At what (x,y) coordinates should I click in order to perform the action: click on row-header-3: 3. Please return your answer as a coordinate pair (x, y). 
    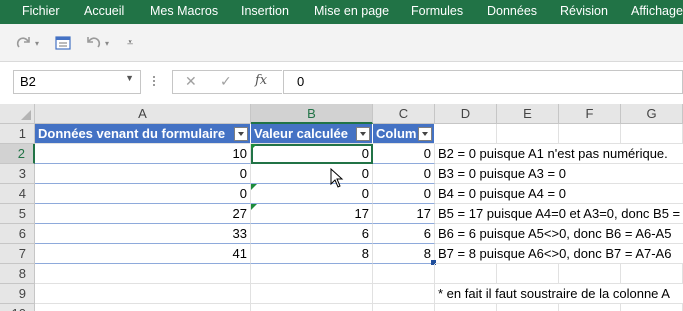
    Looking at the image, I should click on (17, 174).